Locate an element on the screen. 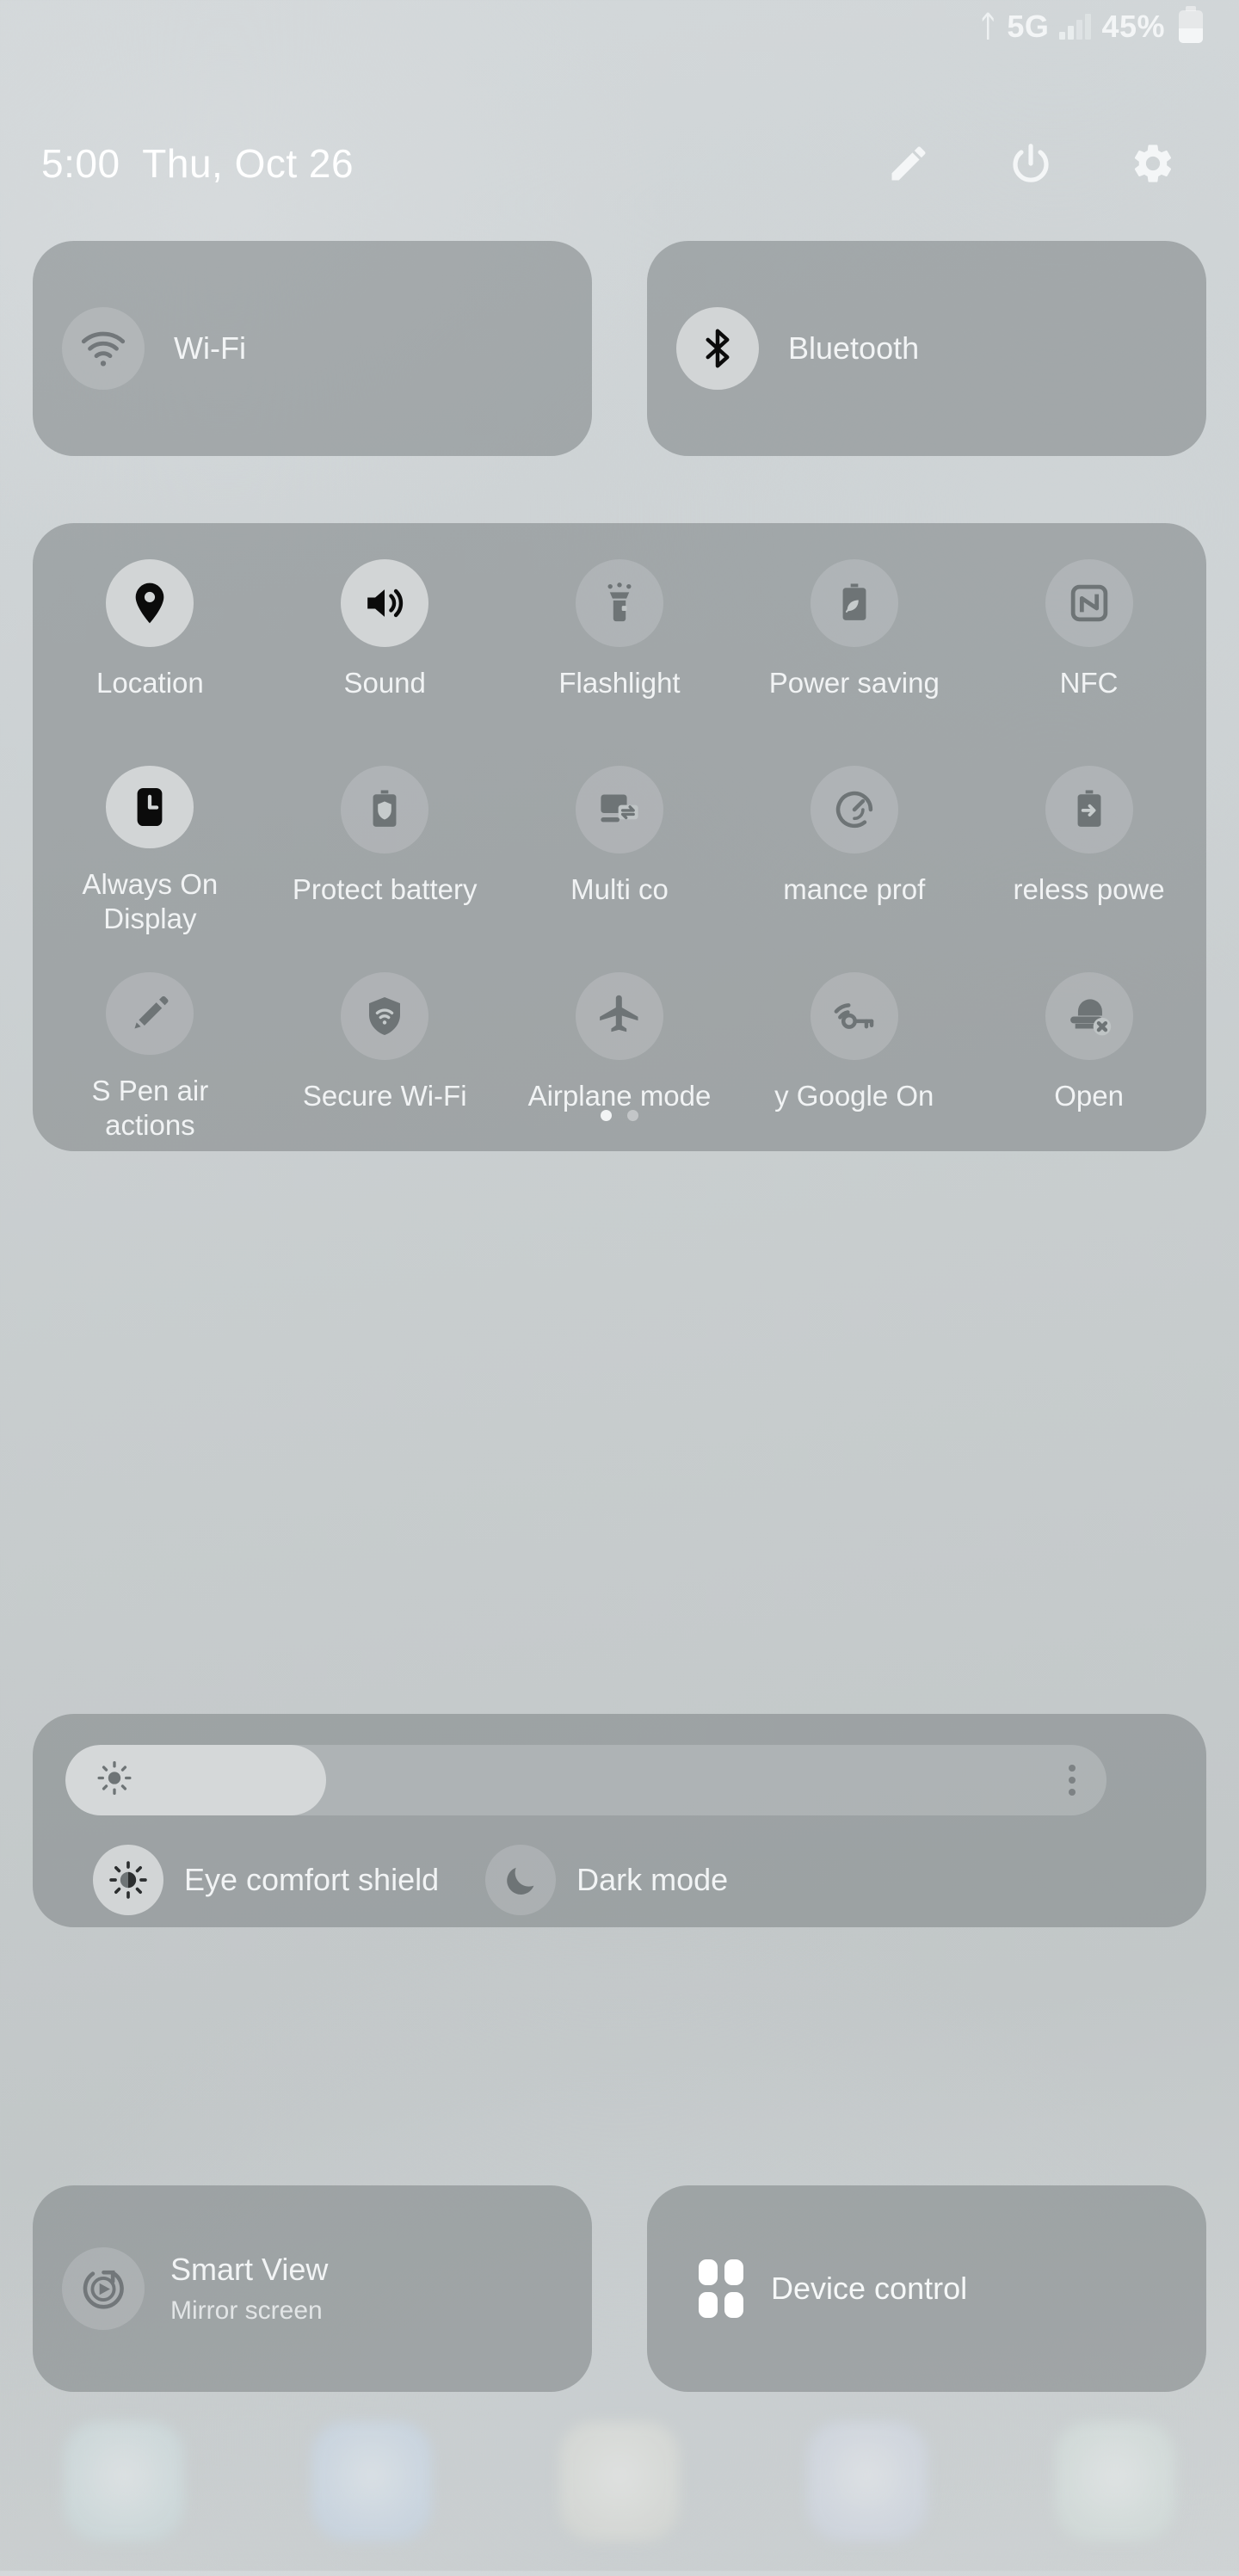 The height and width of the screenshot is (2576, 1239). page-indicator is located at coordinates (619, 1115).